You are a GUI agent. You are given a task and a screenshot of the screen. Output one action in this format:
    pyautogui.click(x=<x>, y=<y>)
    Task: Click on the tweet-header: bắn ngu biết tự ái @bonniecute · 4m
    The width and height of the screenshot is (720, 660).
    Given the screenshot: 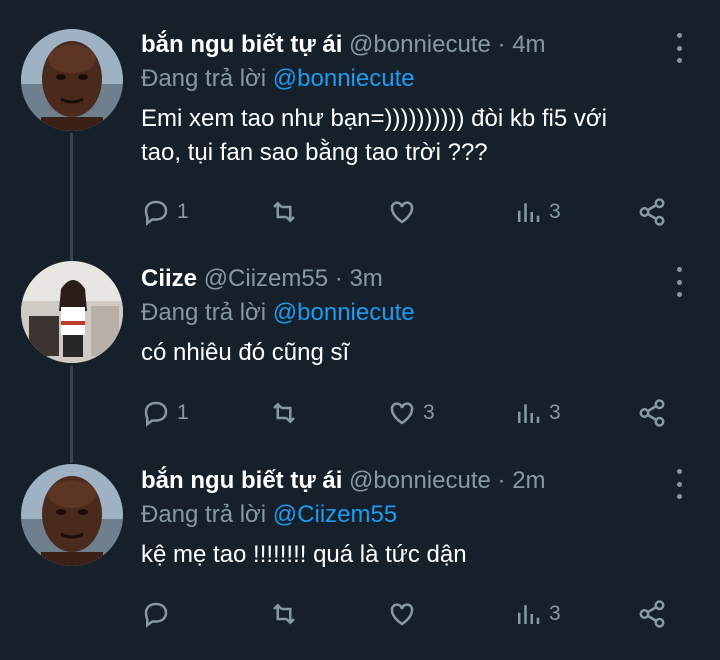 What is the action you would take?
    pyautogui.click(x=410, y=45)
    